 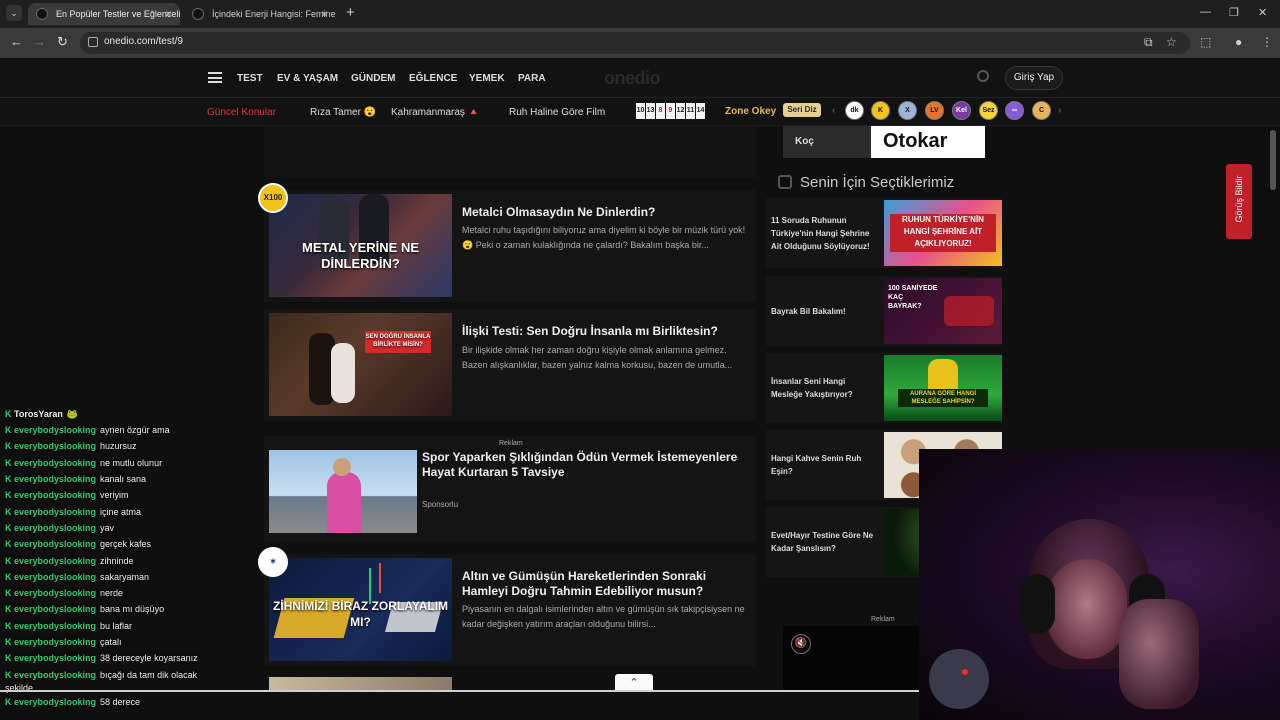 What do you see at coordinates (750, 111) in the screenshot?
I see `zone-okey-link: Zone Okey` at bounding box center [750, 111].